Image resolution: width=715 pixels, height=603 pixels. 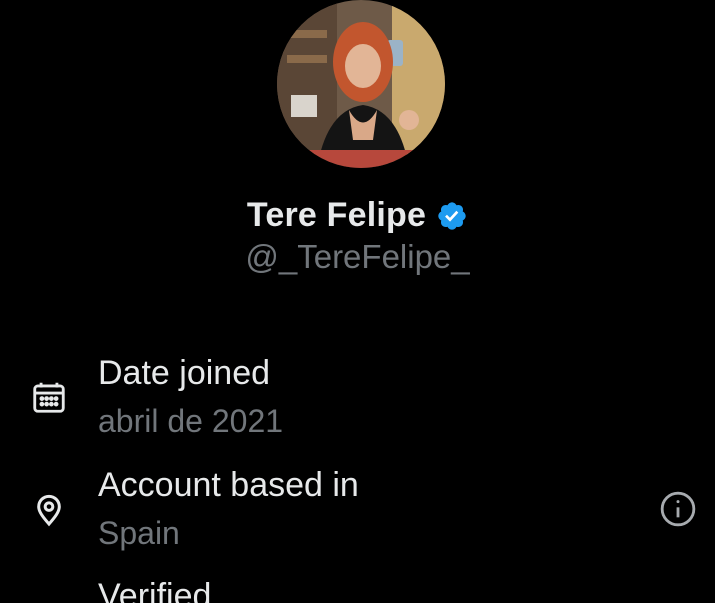 I want to click on avatar-photo, so click(x=361, y=84).